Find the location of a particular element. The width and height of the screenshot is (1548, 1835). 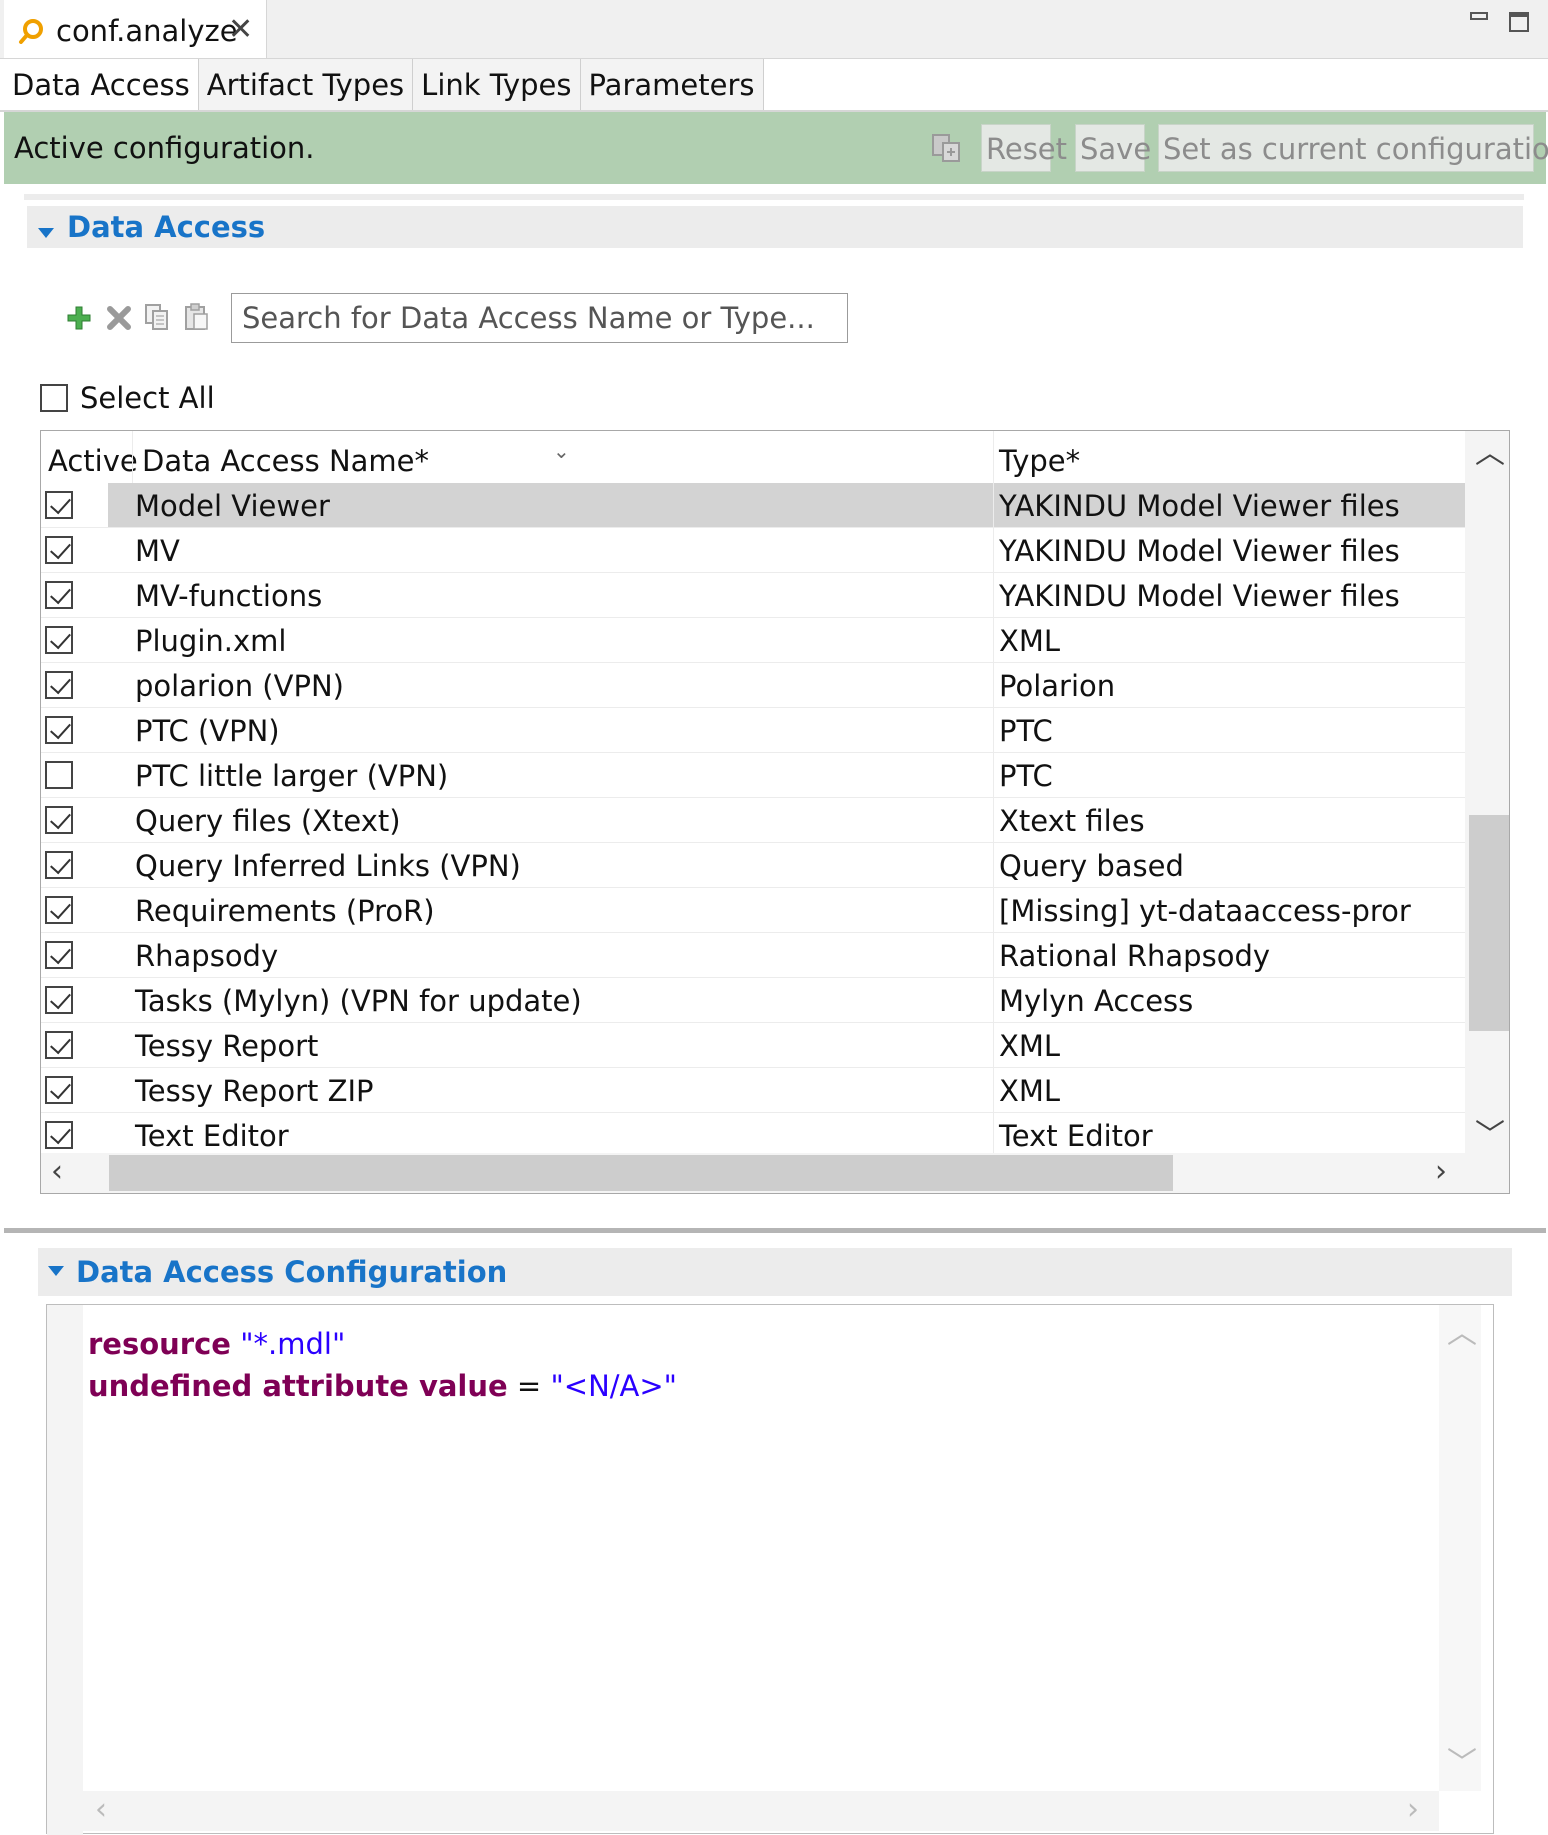

table-row: PTC little larger (VPN) PTC is located at coordinates (753, 775).